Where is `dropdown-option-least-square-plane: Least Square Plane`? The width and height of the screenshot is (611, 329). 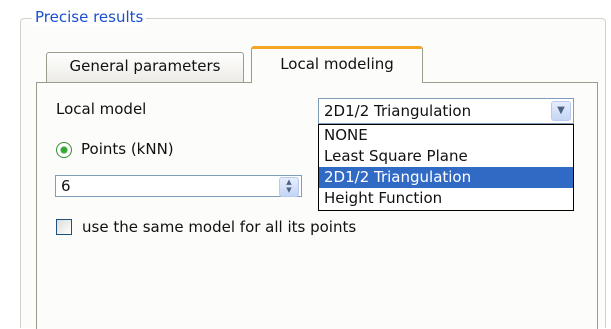
dropdown-option-least-square-plane: Least Square Plane is located at coordinates (446, 156).